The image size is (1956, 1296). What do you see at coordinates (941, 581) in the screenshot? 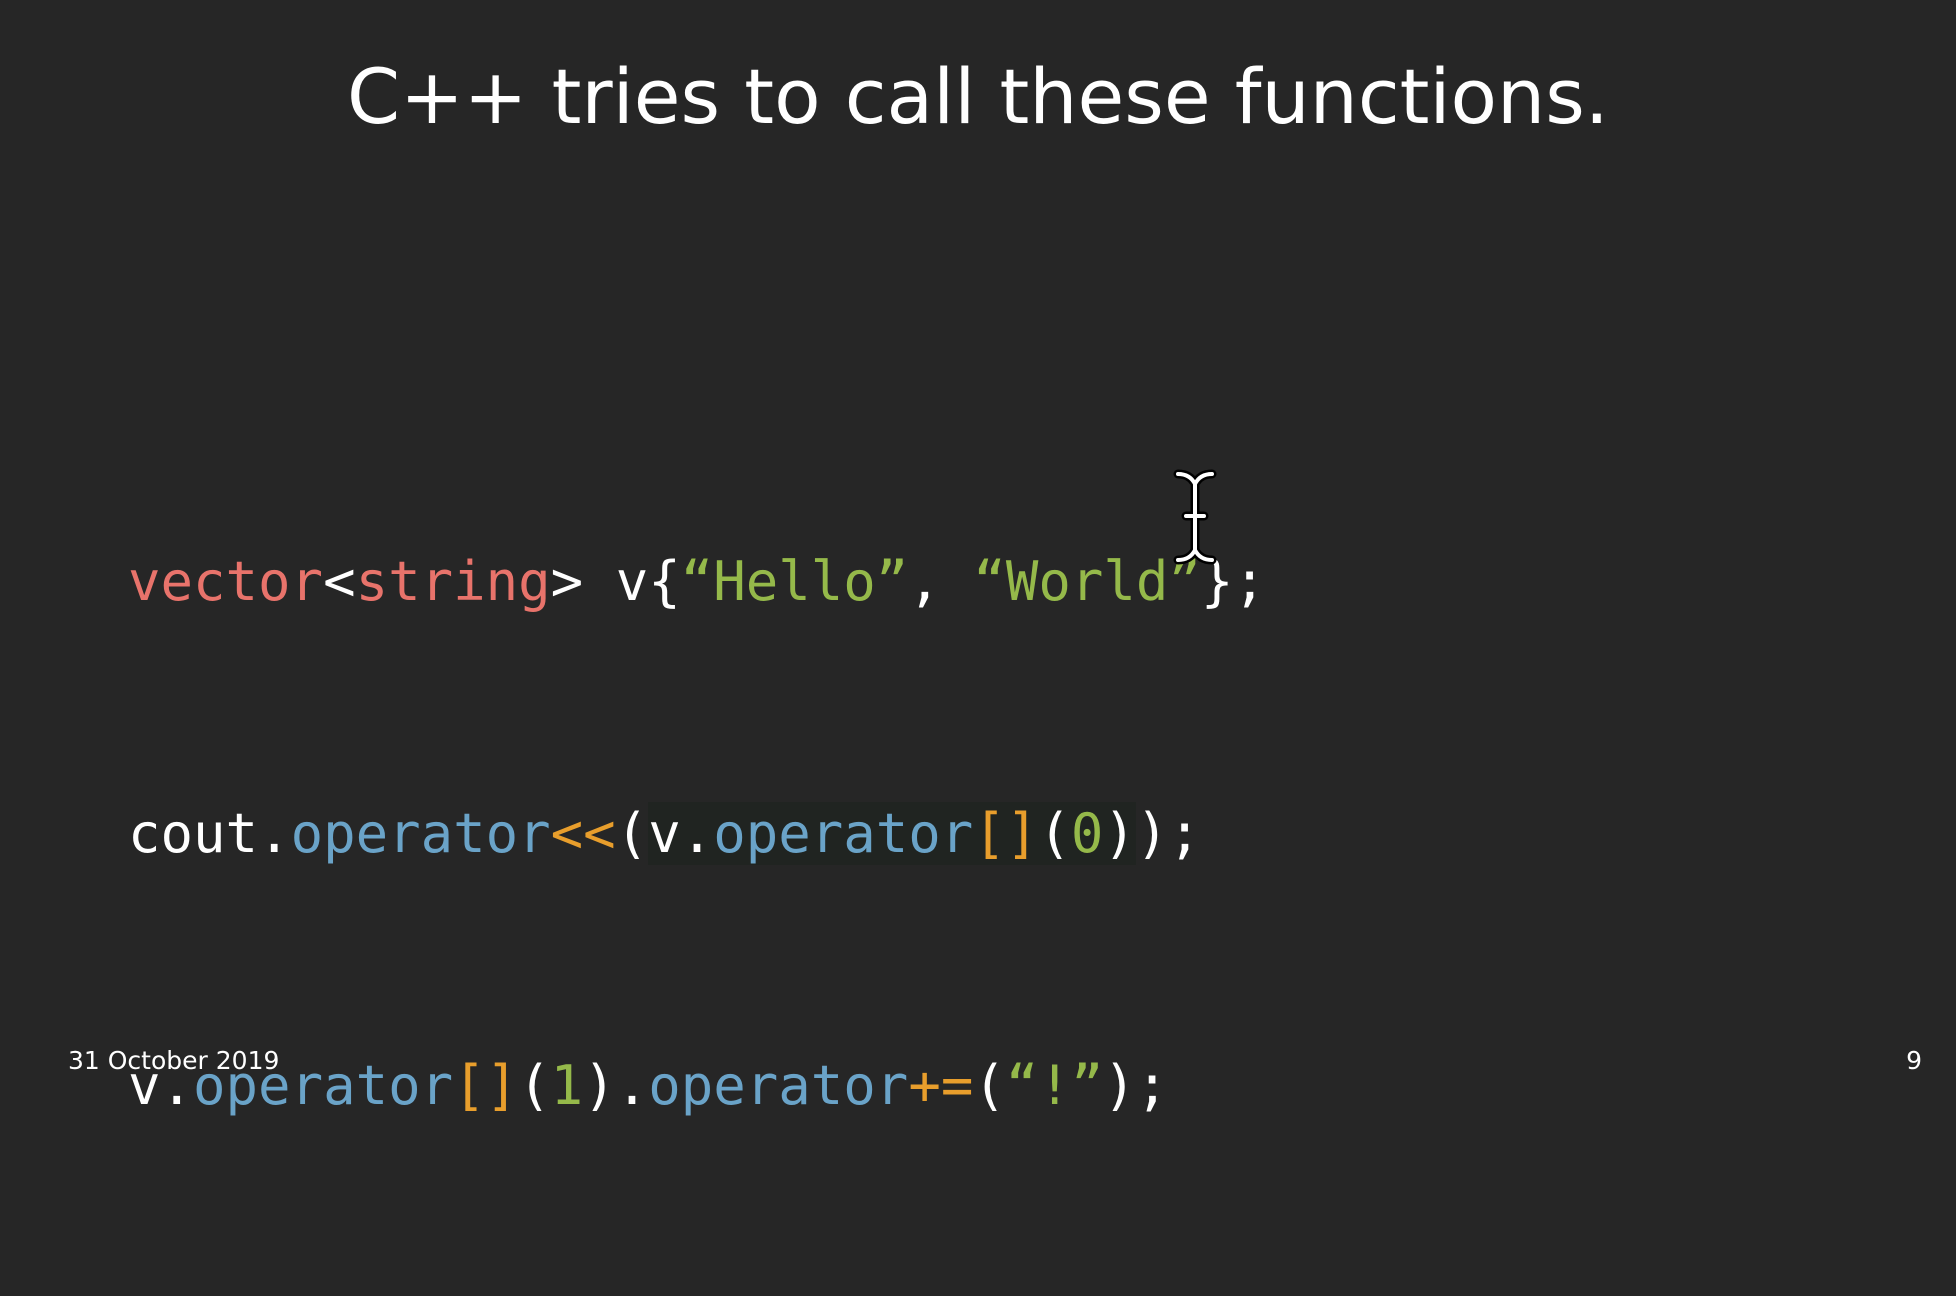
I see `code-token: ,` at bounding box center [941, 581].